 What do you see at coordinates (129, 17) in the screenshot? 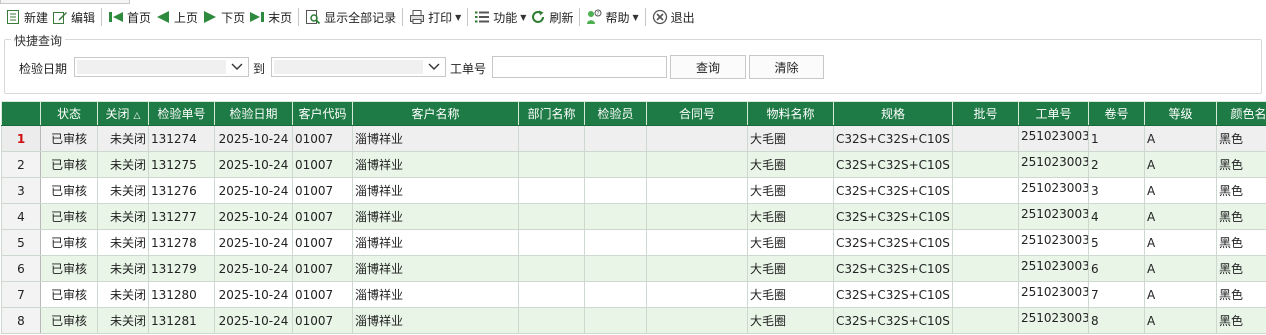
I see `first-page-button: 首页` at bounding box center [129, 17].